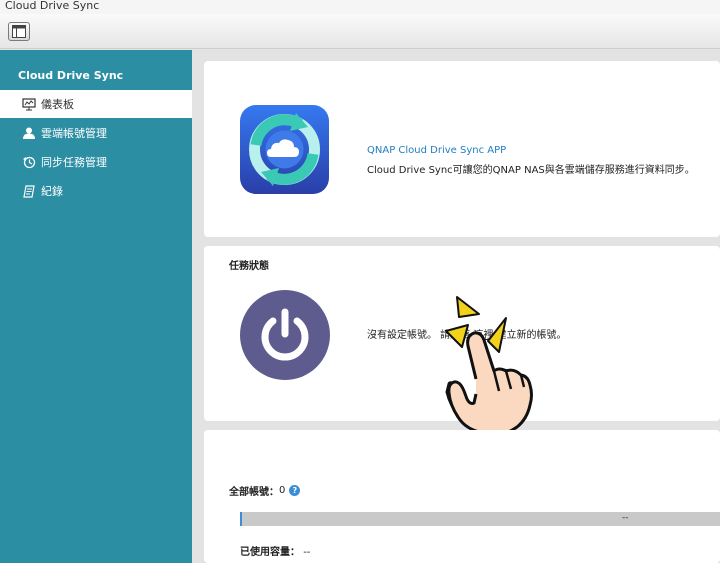 This screenshot has width=720, height=563. Describe the element at coordinates (360, 31) in the screenshot. I see `toolbar` at that location.